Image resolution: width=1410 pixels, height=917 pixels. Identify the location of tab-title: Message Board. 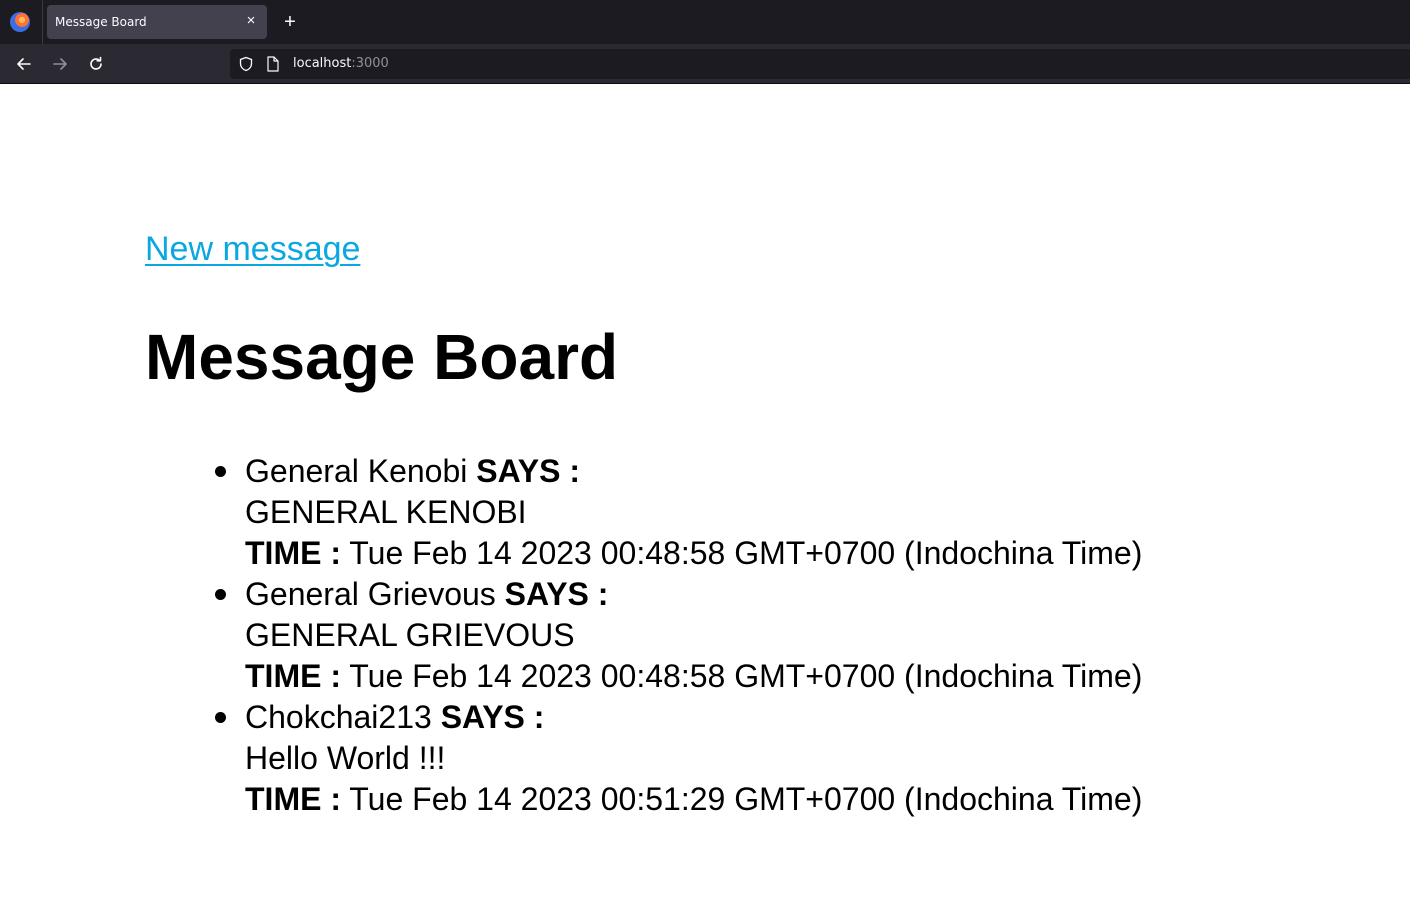
(101, 22).